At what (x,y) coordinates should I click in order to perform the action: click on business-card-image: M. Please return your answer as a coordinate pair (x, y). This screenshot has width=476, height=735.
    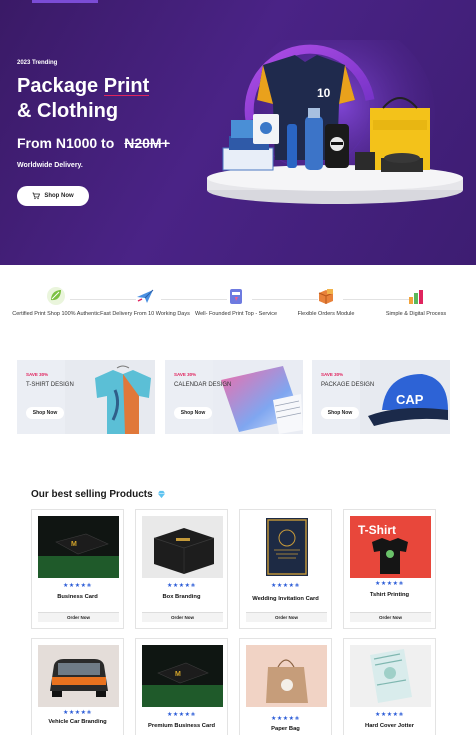
    Looking at the image, I should click on (78, 547).